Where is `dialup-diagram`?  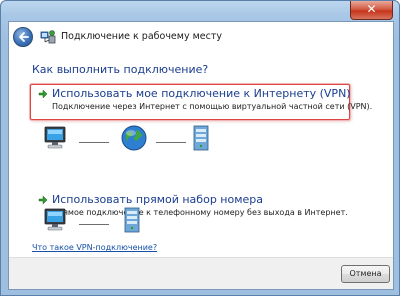
dialup-diagram is located at coordinates (201, 221).